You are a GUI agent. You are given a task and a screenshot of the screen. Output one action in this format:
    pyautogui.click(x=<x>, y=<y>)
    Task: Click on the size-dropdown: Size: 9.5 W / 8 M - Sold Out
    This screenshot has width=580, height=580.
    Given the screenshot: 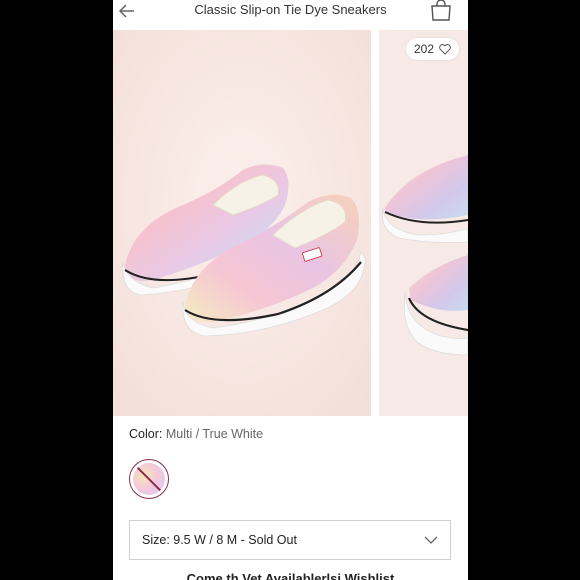 What is the action you would take?
    pyautogui.click(x=290, y=540)
    